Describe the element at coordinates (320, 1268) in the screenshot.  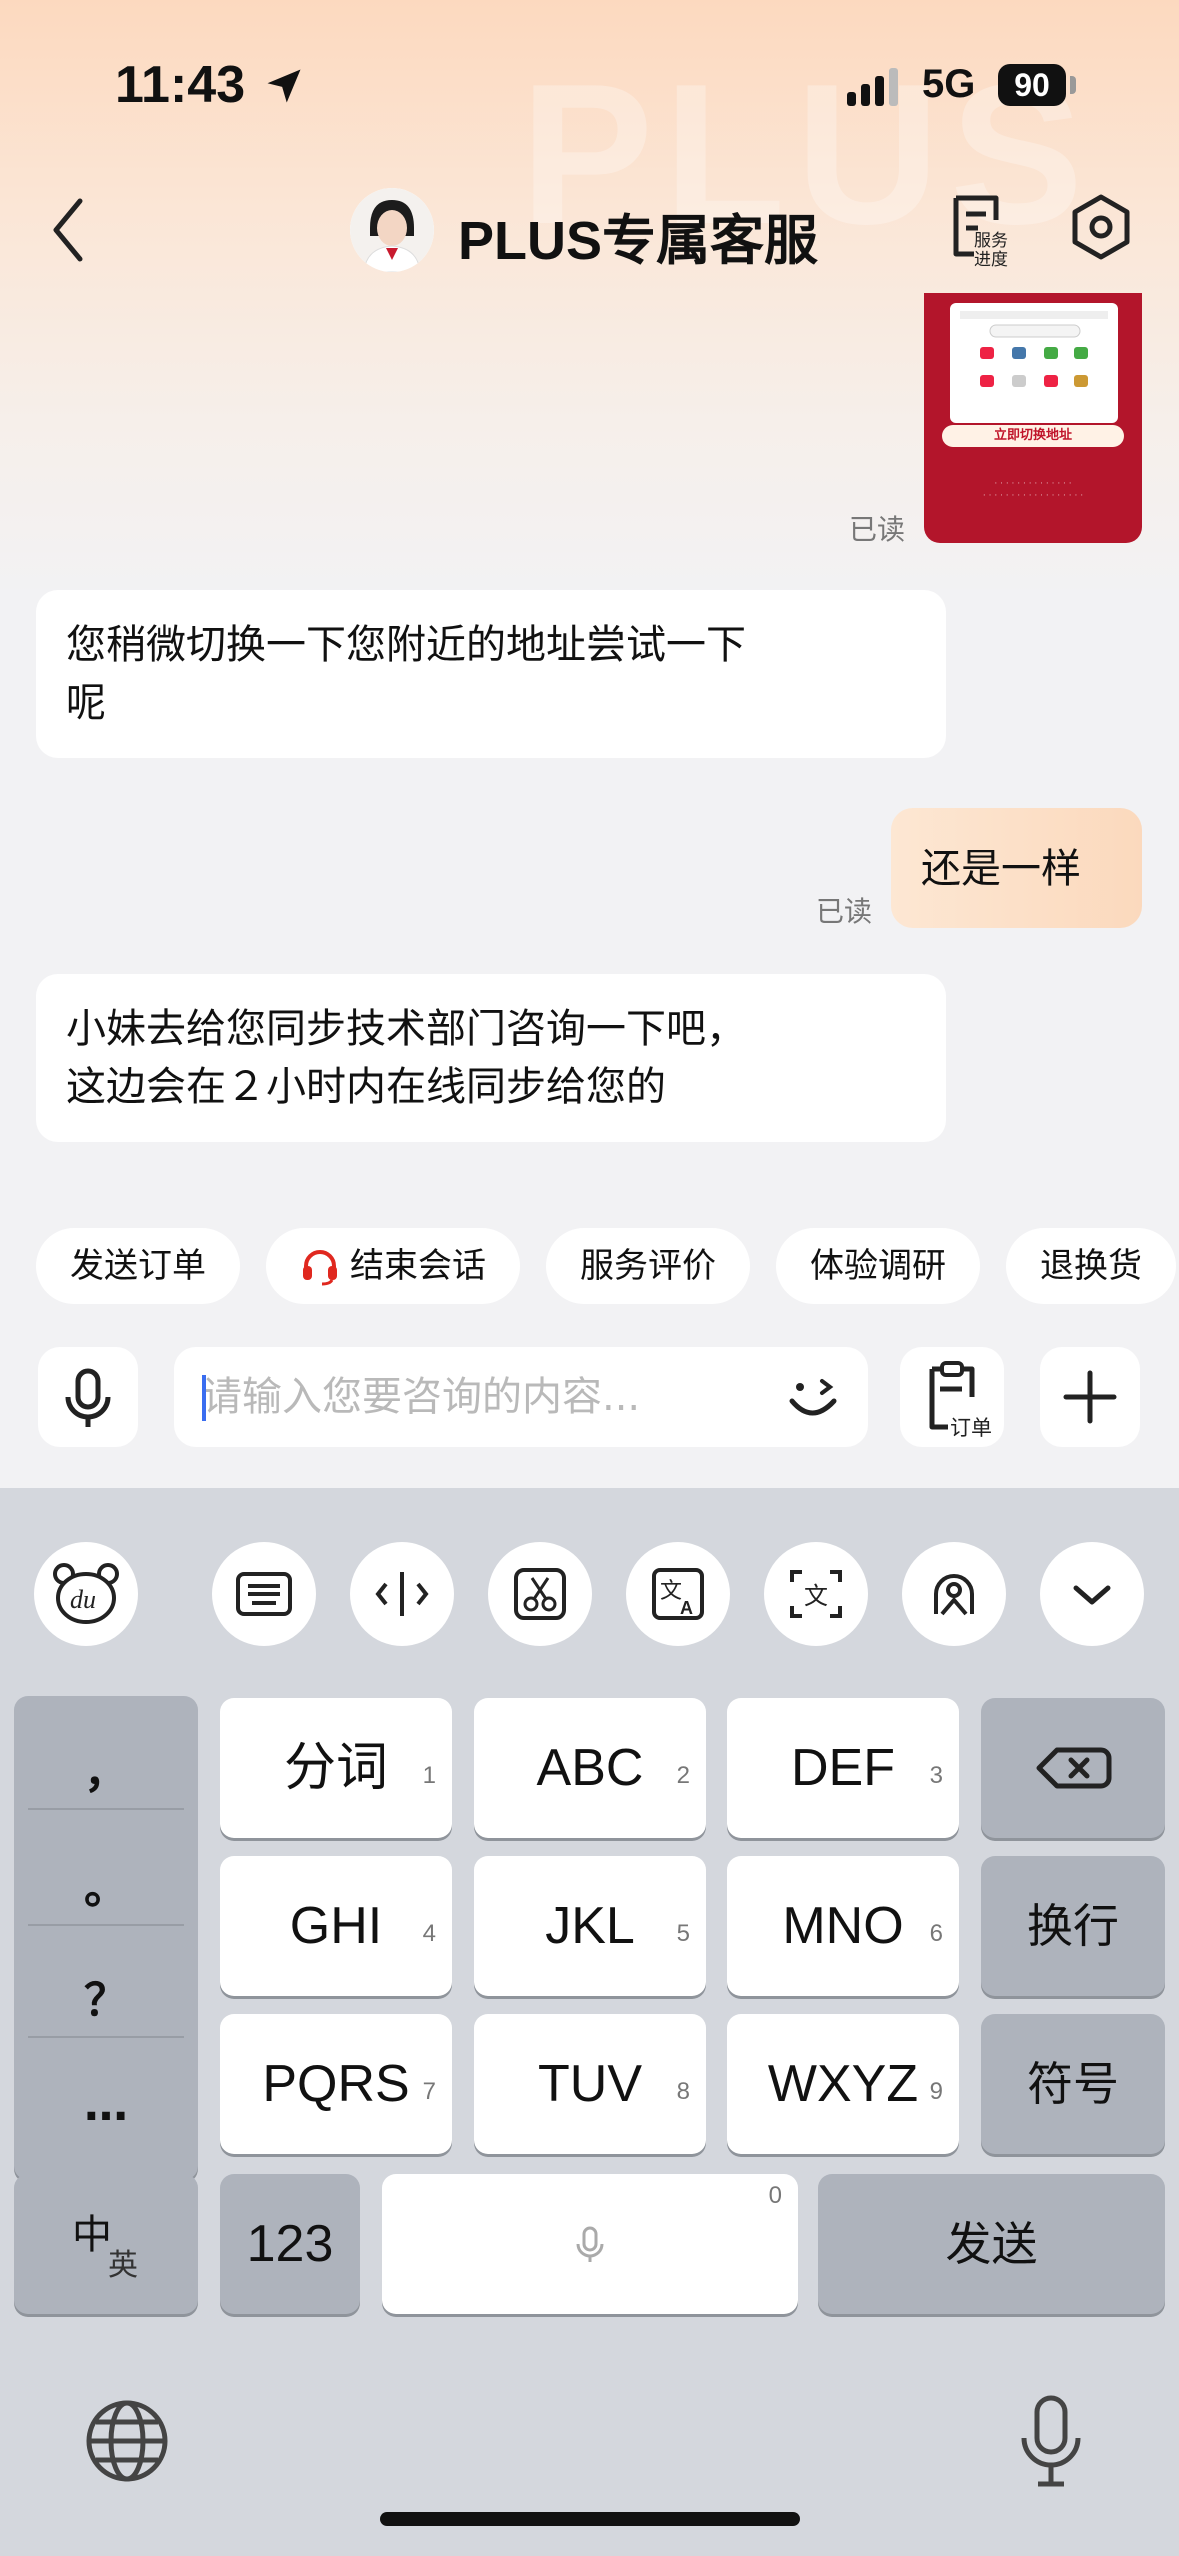
I see `headset-icon` at that location.